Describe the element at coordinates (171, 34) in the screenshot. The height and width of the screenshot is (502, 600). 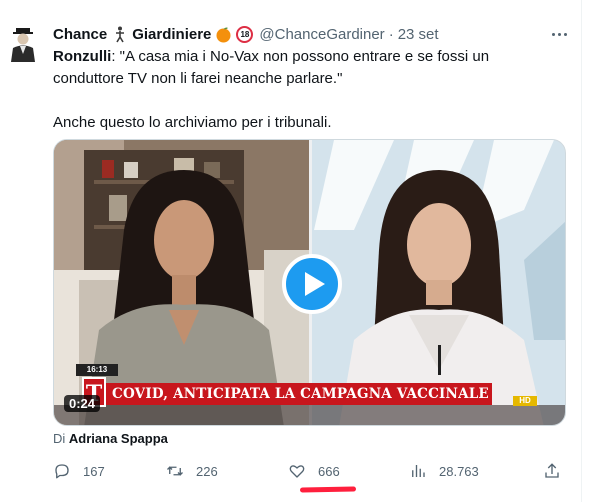
I see `display-name-suffix: Giardiniere` at that location.